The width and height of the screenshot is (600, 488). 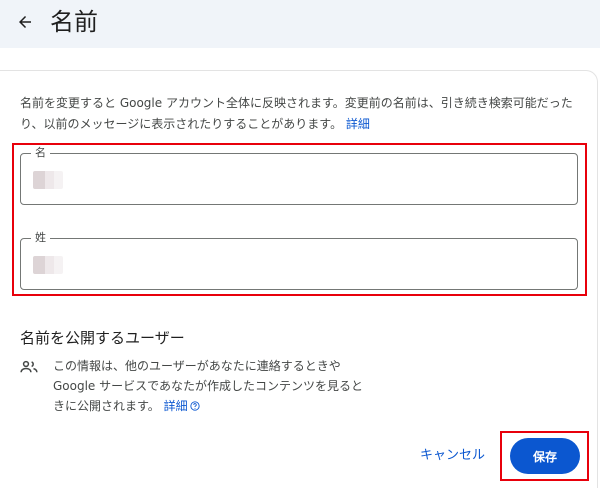 What do you see at coordinates (218, 406) in the screenshot?
I see `visibility-info-line-3: きに公開されます。 詳細` at bounding box center [218, 406].